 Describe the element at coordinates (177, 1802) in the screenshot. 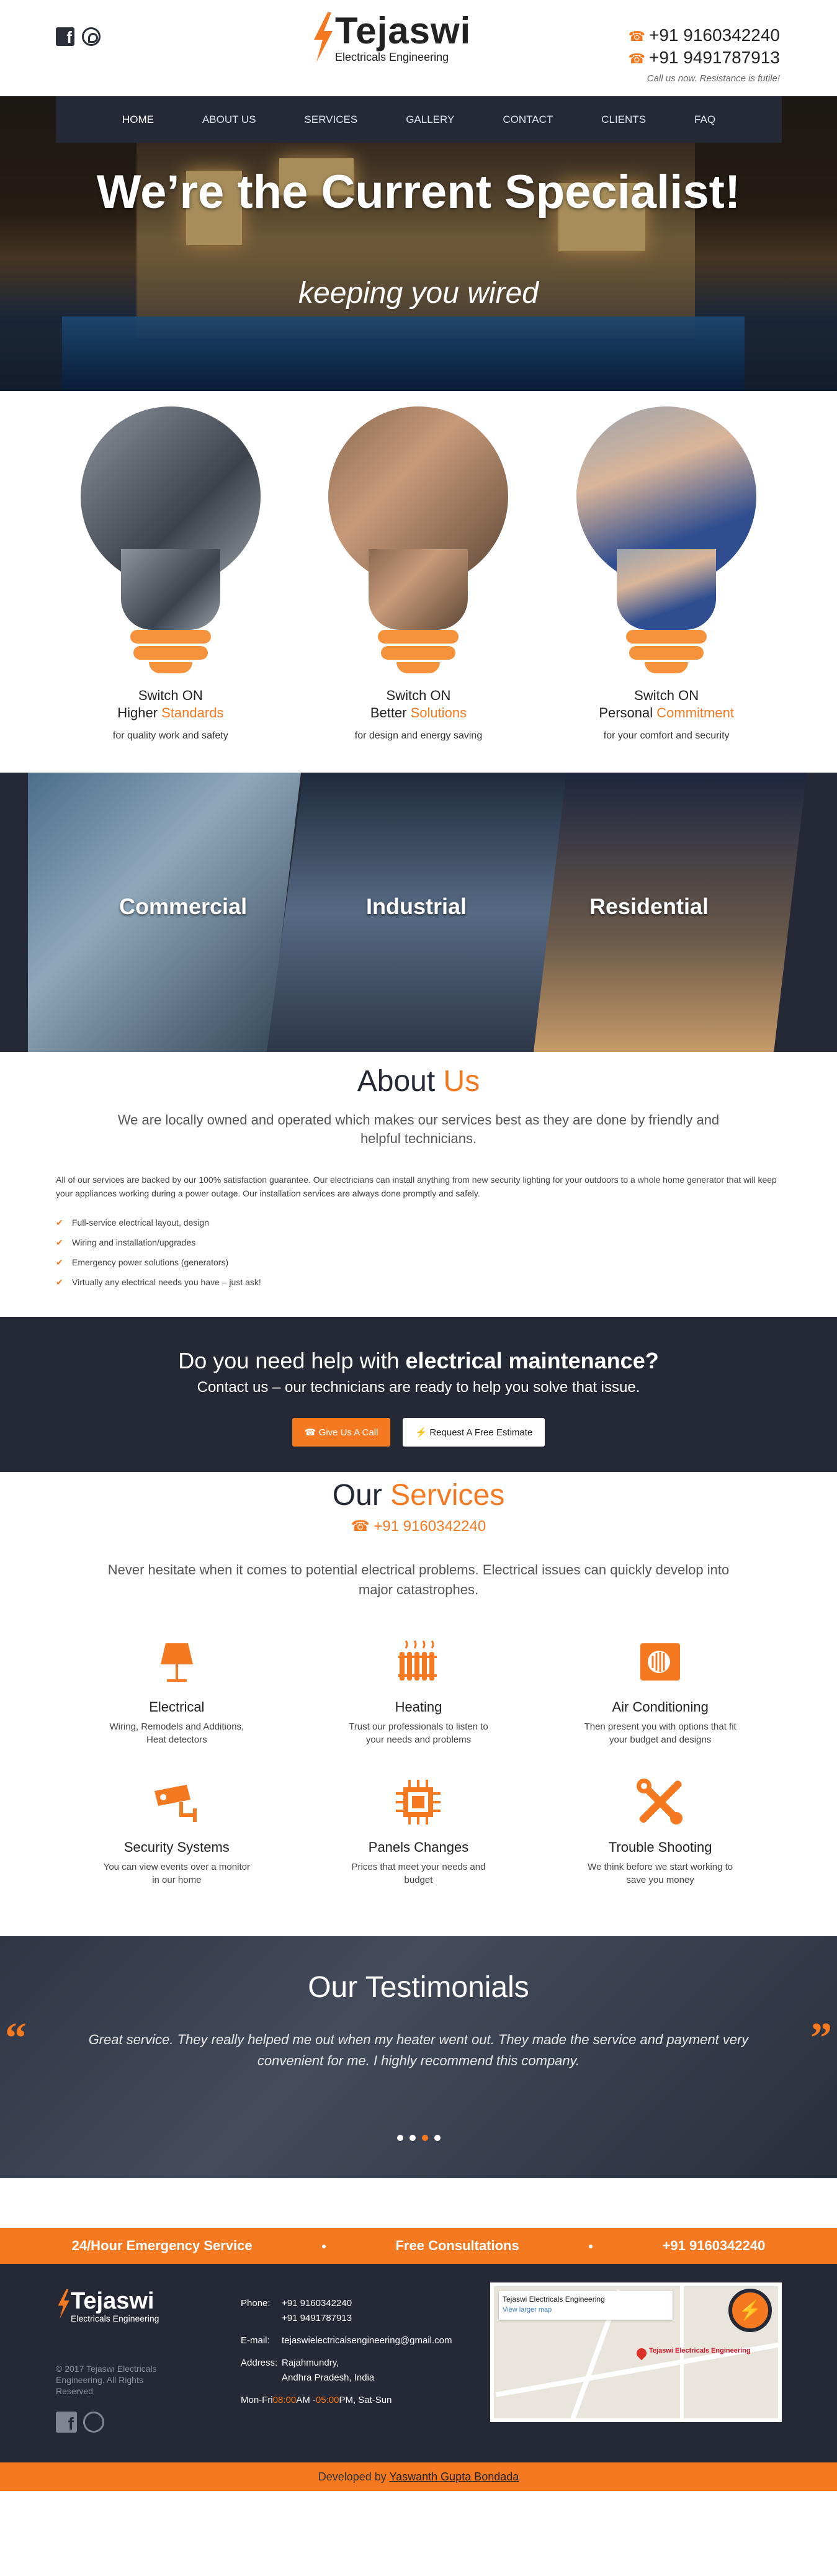

I see `camera-icon` at that location.